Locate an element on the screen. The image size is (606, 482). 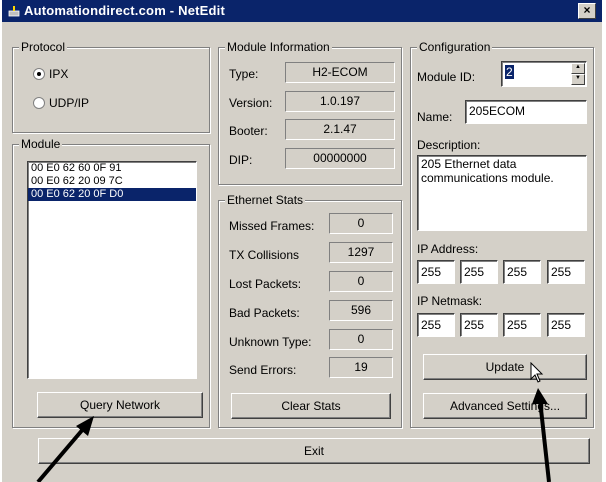
module-id-label: Module ID: is located at coordinates (446, 77).